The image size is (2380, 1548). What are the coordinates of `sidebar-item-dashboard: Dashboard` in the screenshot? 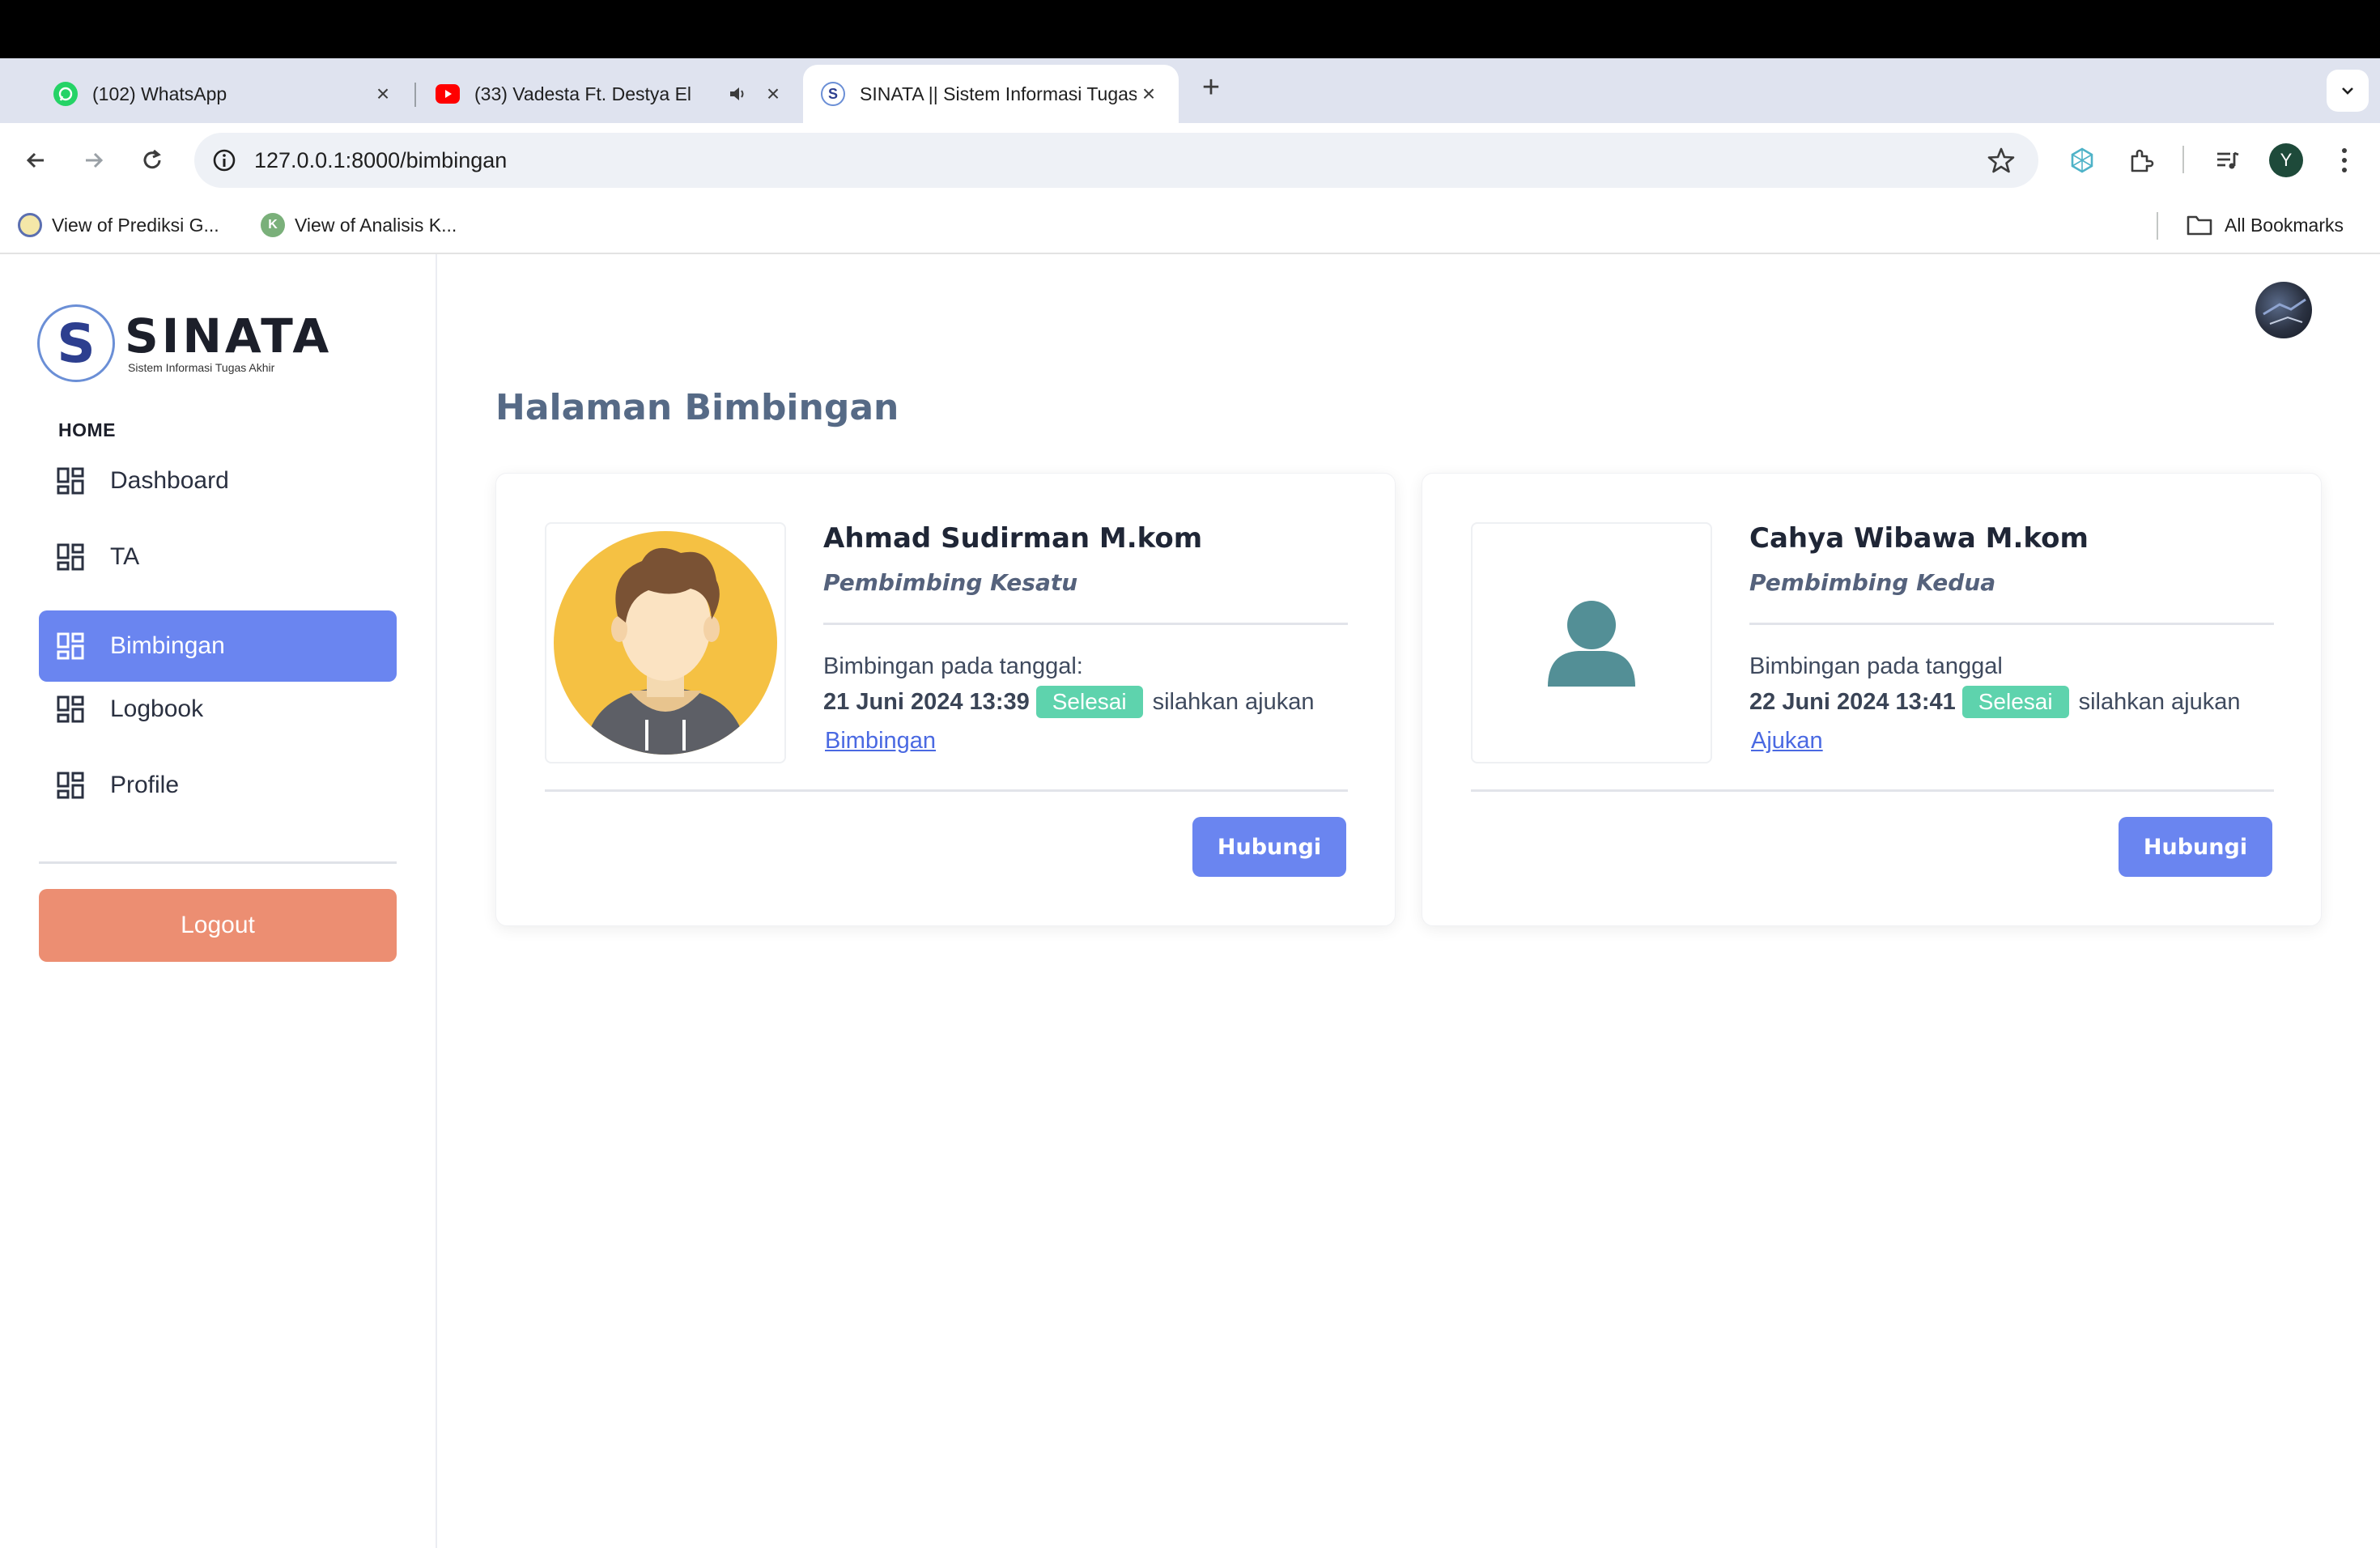 It's located at (218, 481).